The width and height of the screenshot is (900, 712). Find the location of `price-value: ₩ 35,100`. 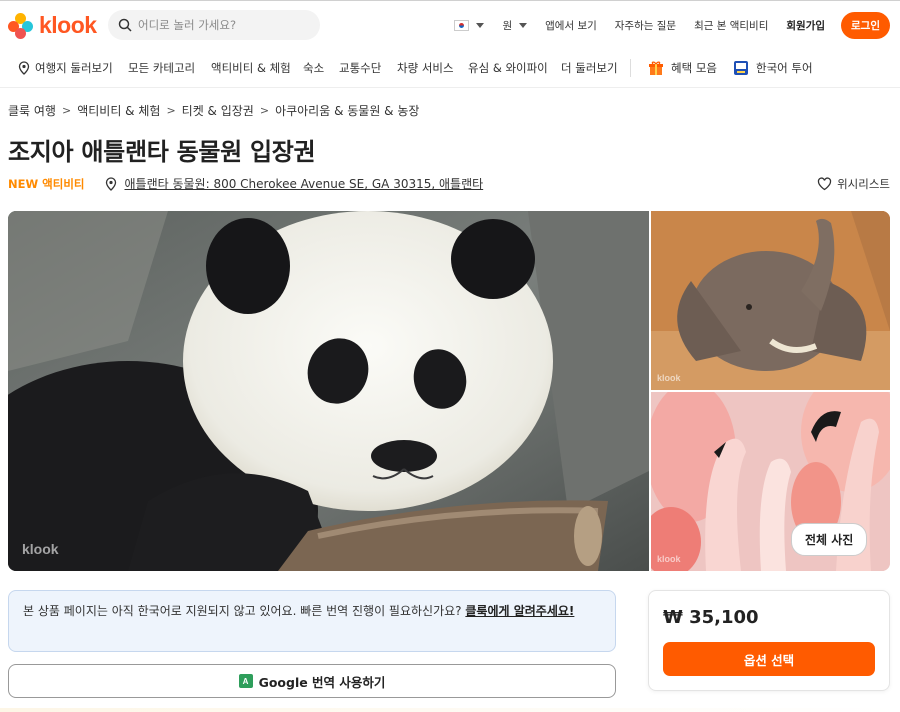

price-value: ₩ 35,100 is located at coordinates (711, 617).